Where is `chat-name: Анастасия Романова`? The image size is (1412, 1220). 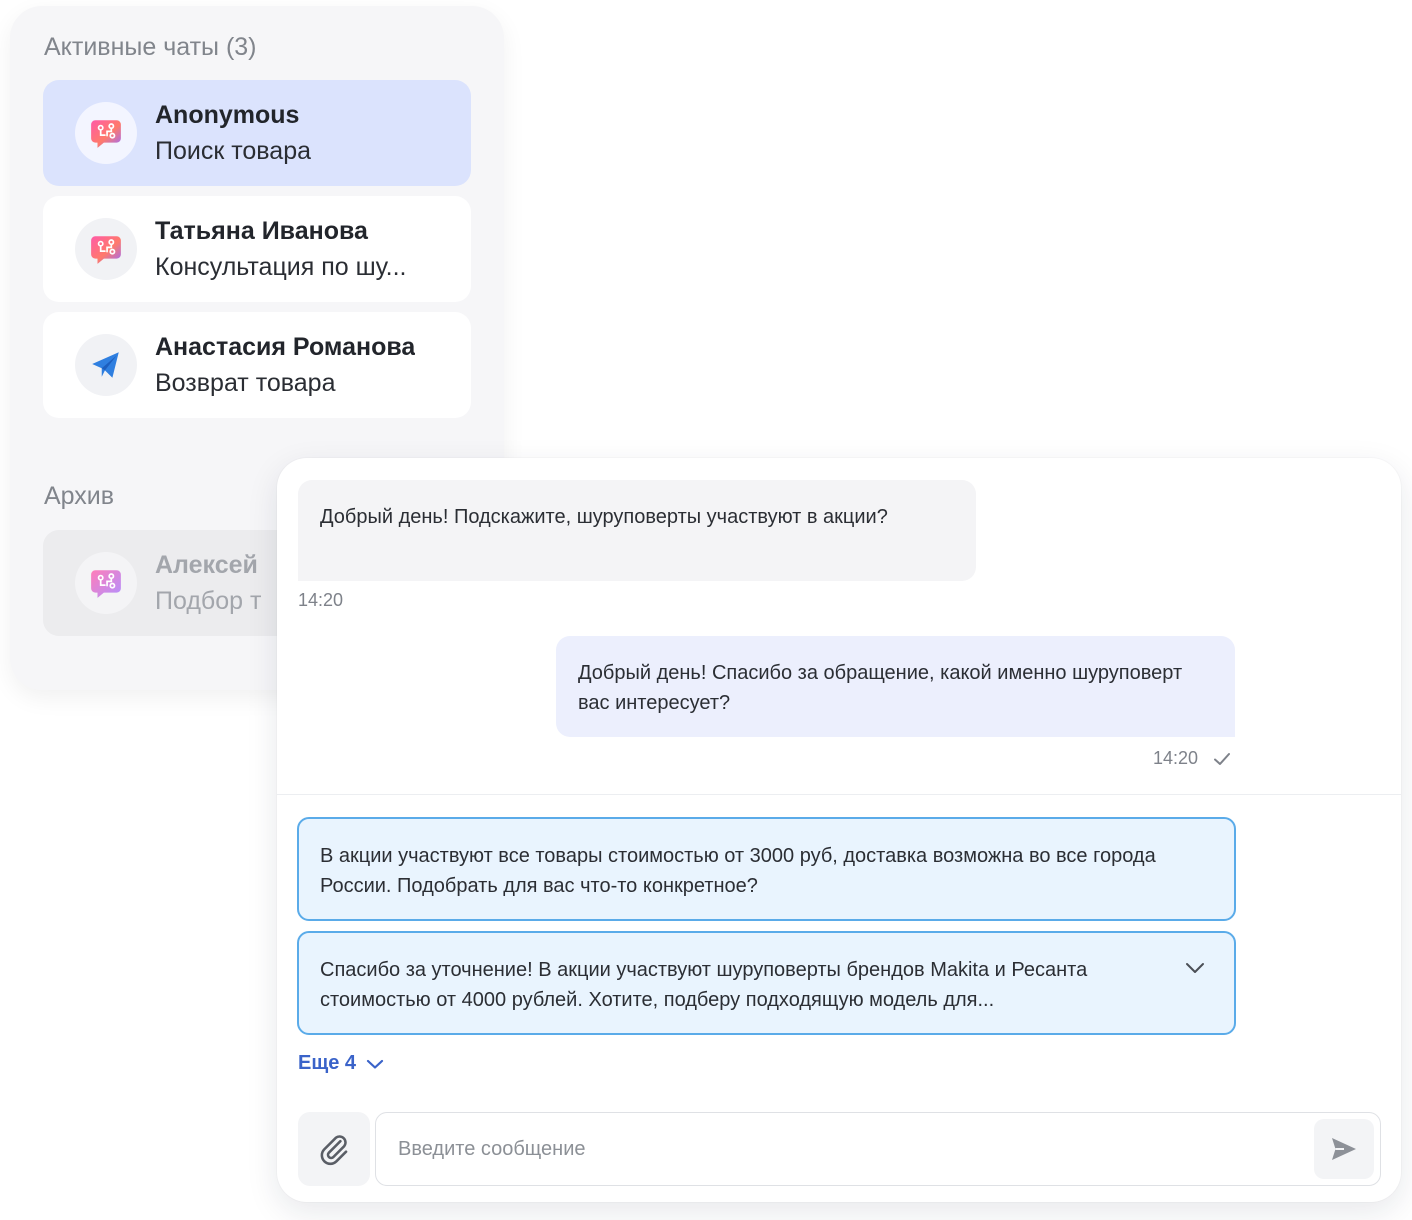
chat-name: Анастасия Романова is located at coordinates (285, 347).